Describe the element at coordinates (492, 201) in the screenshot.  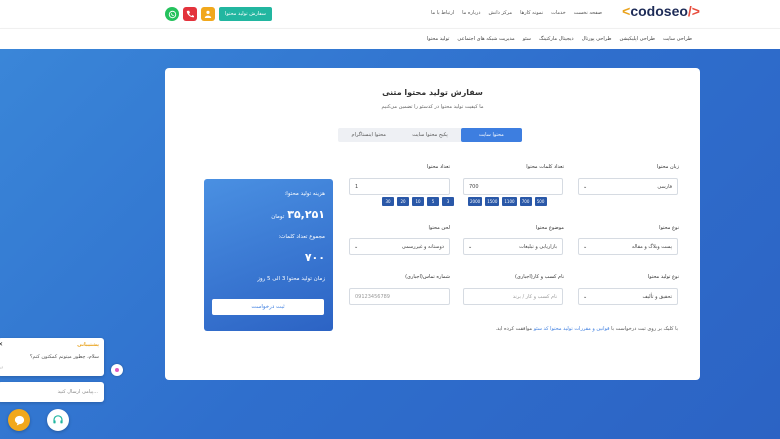
I see `word-chip-1500: 1500` at that location.